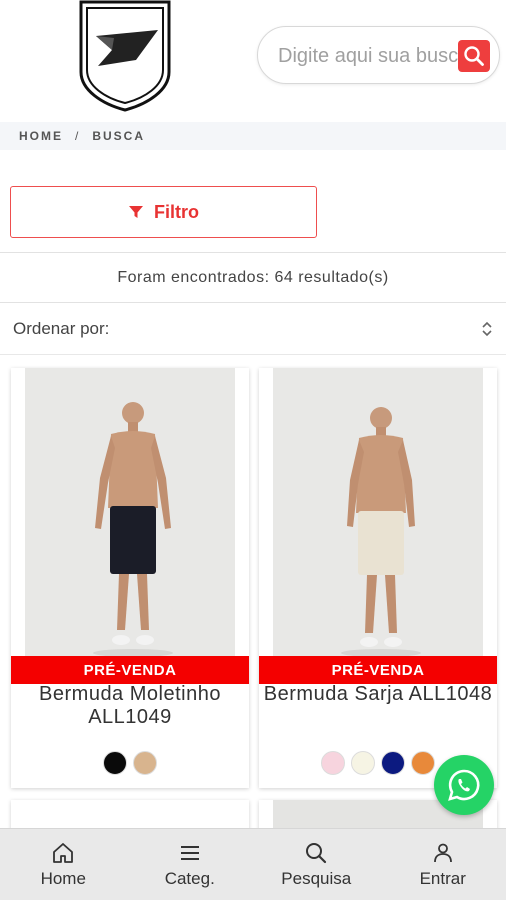 Image resolution: width=506 pixels, height=900 pixels. I want to click on product-name: Bermuda Moletinho ALL1049, so click(130, 706).